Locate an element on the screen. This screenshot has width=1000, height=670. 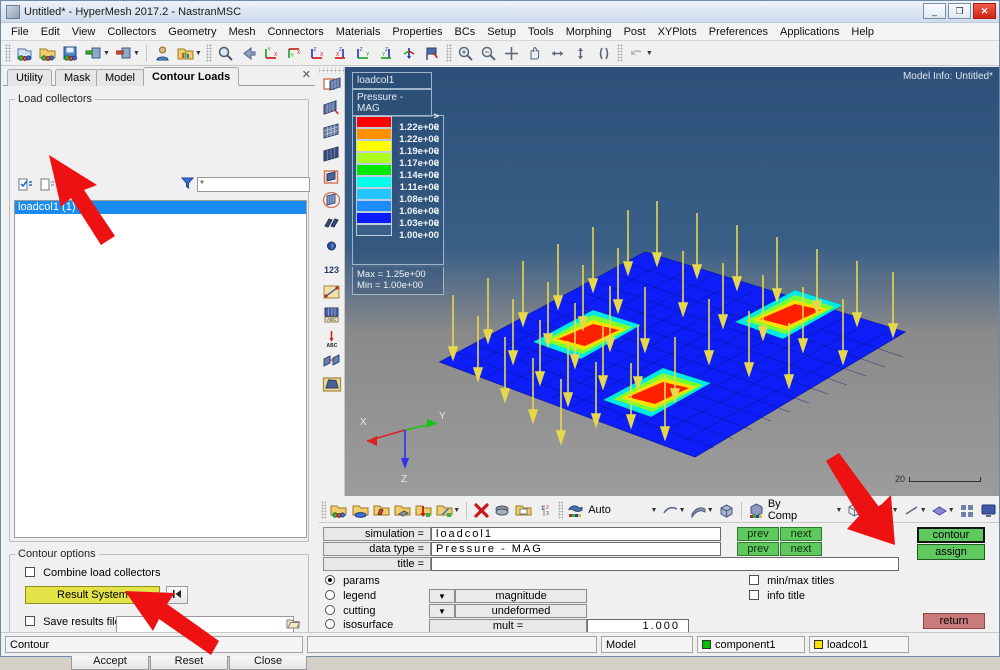
menu-item-morphing: Morphing is located at coordinates (589, 32).